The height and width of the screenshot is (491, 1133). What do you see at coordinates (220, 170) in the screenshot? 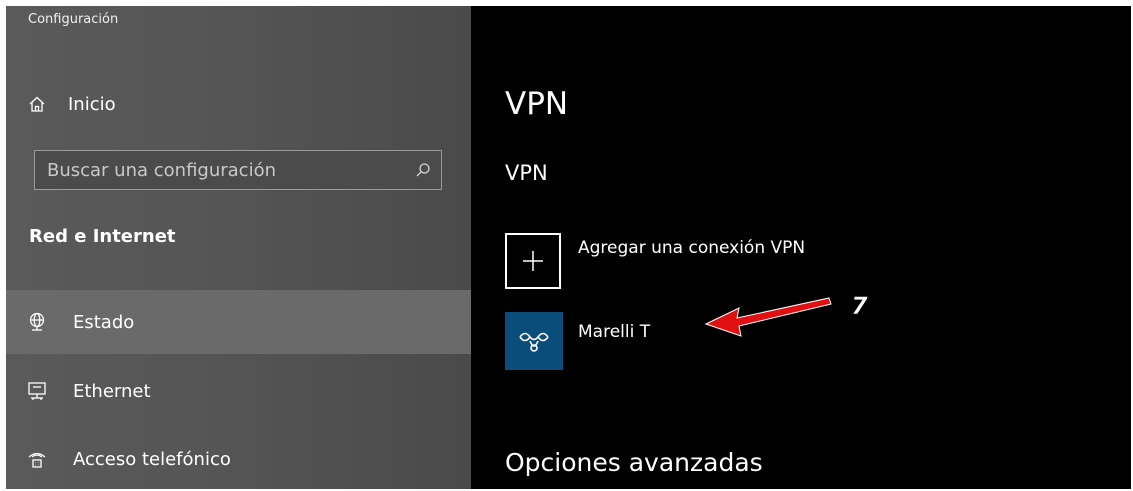
I see `search-input` at bounding box center [220, 170].